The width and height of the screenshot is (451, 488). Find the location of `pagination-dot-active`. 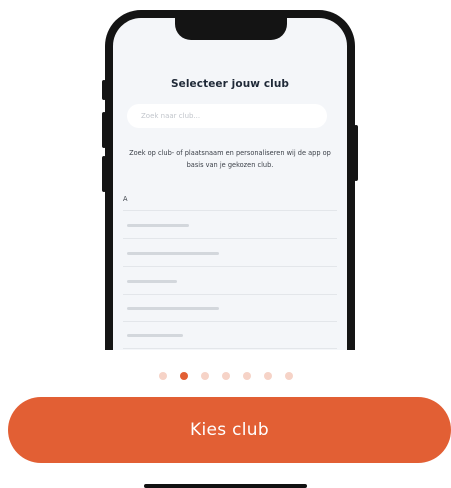

pagination-dot-active is located at coordinates (183, 376).